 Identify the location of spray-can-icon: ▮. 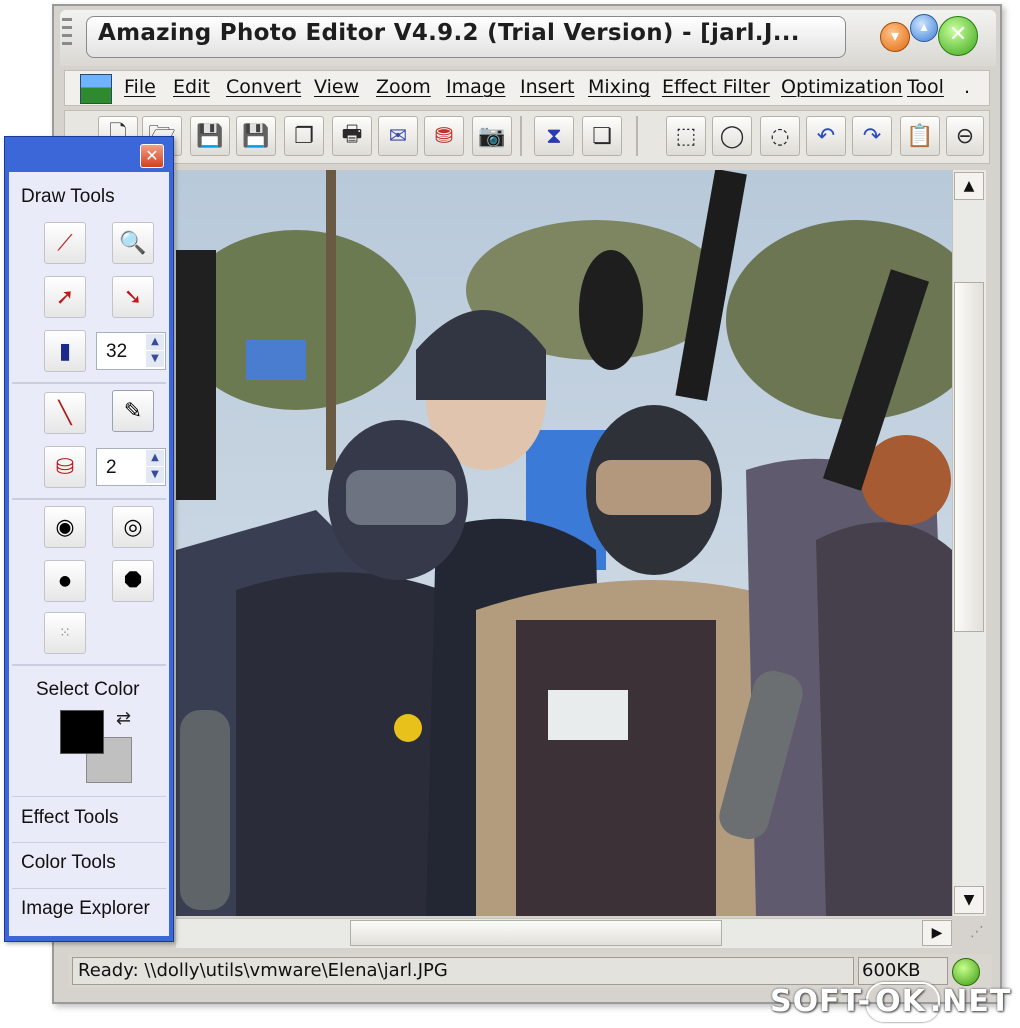
(65, 351).